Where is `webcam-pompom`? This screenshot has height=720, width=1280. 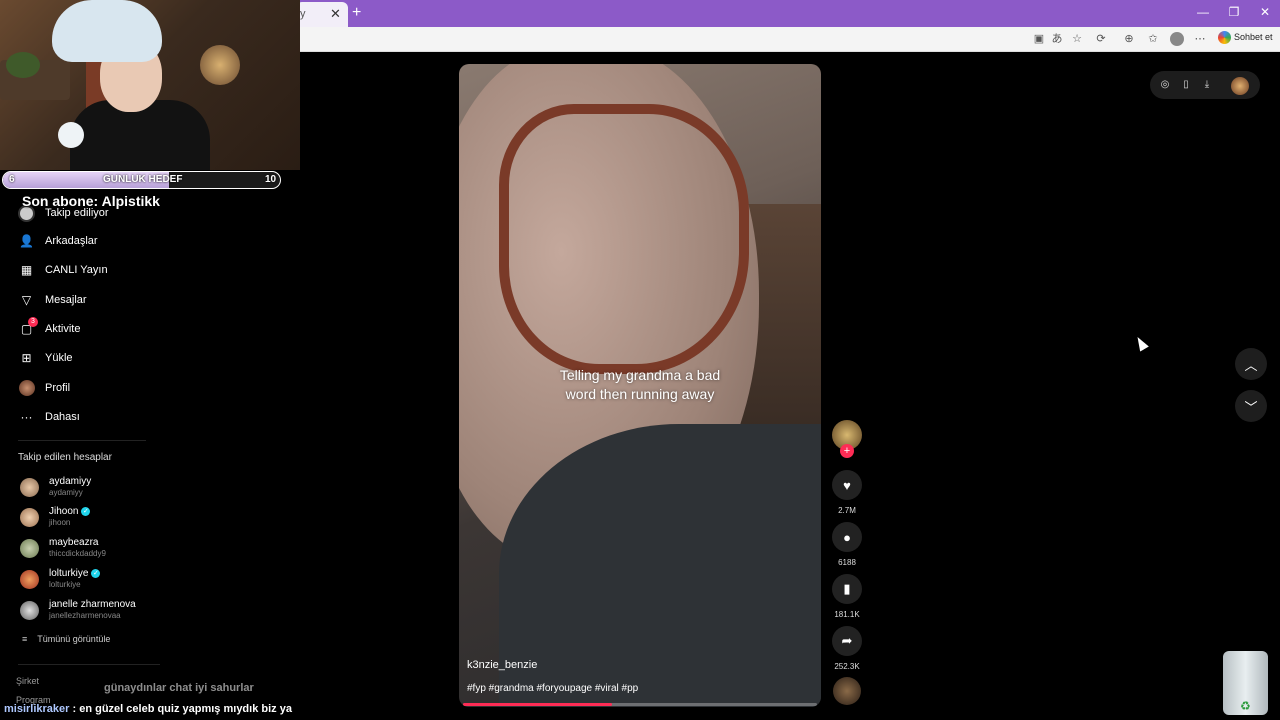
webcam-pompom is located at coordinates (71, 135).